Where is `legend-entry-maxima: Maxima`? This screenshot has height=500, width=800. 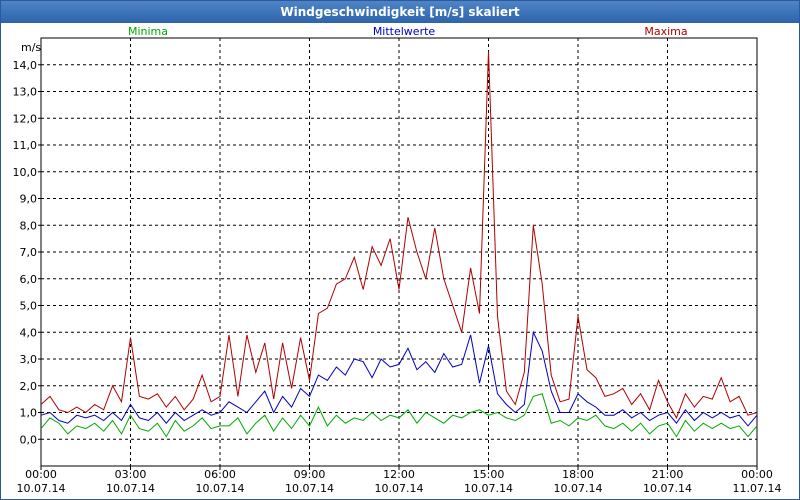 legend-entry-maxima: Maxima is located at coordinates (665, 31).